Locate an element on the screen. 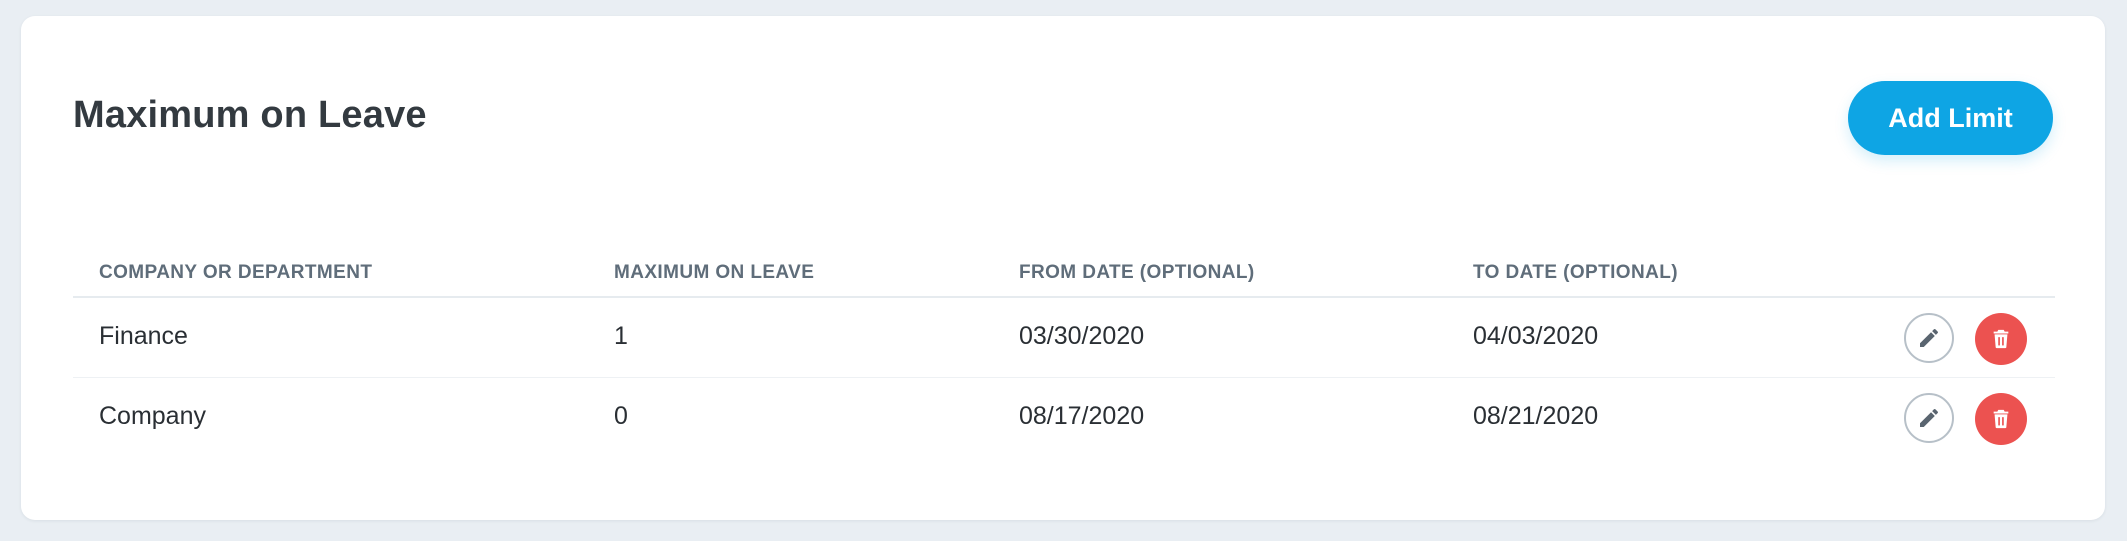 The height and width of the screenshot is (541, 2127). table-row: Finance 1 03/30/2020 04/03/2020 is located at coordinates (1064, 338).